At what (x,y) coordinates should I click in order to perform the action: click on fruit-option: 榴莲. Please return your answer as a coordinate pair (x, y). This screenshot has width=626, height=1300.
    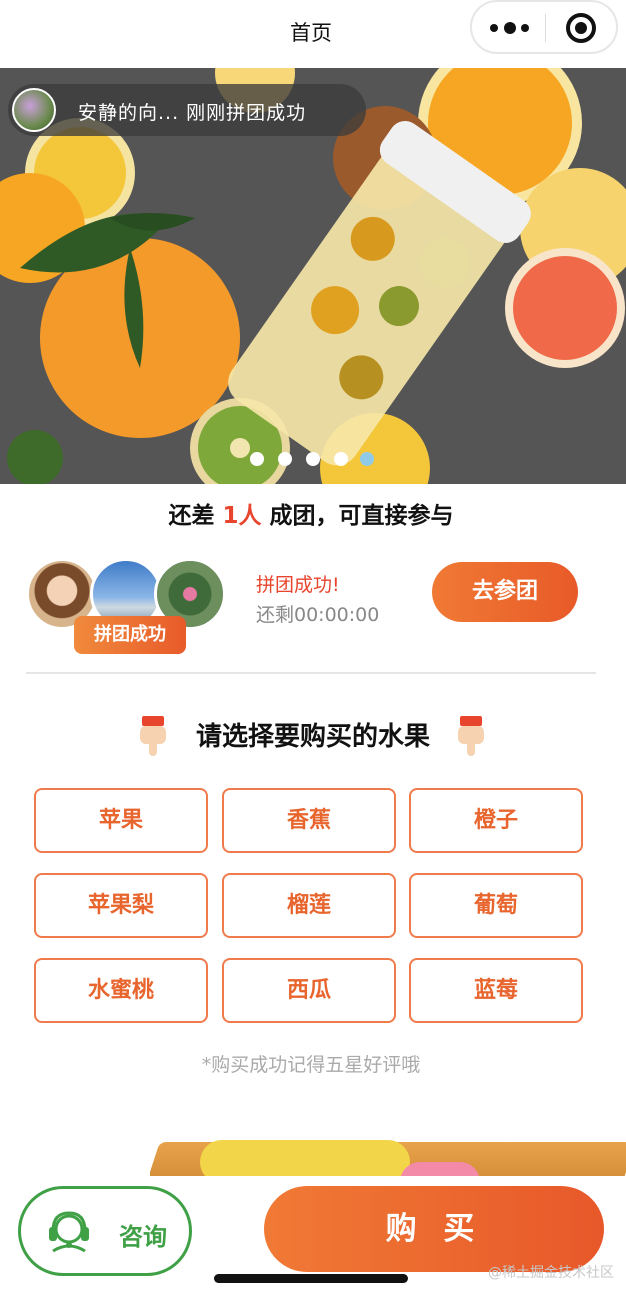
    Looking at the image, I should click on (309, 905).